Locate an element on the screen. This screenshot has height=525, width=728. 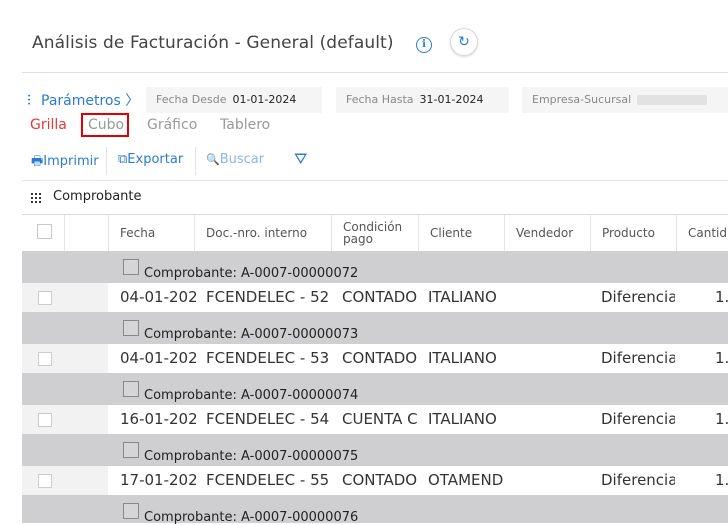
empresa-sucursal-label: Empresa-Sucursal is located at coordinates (582, 99).